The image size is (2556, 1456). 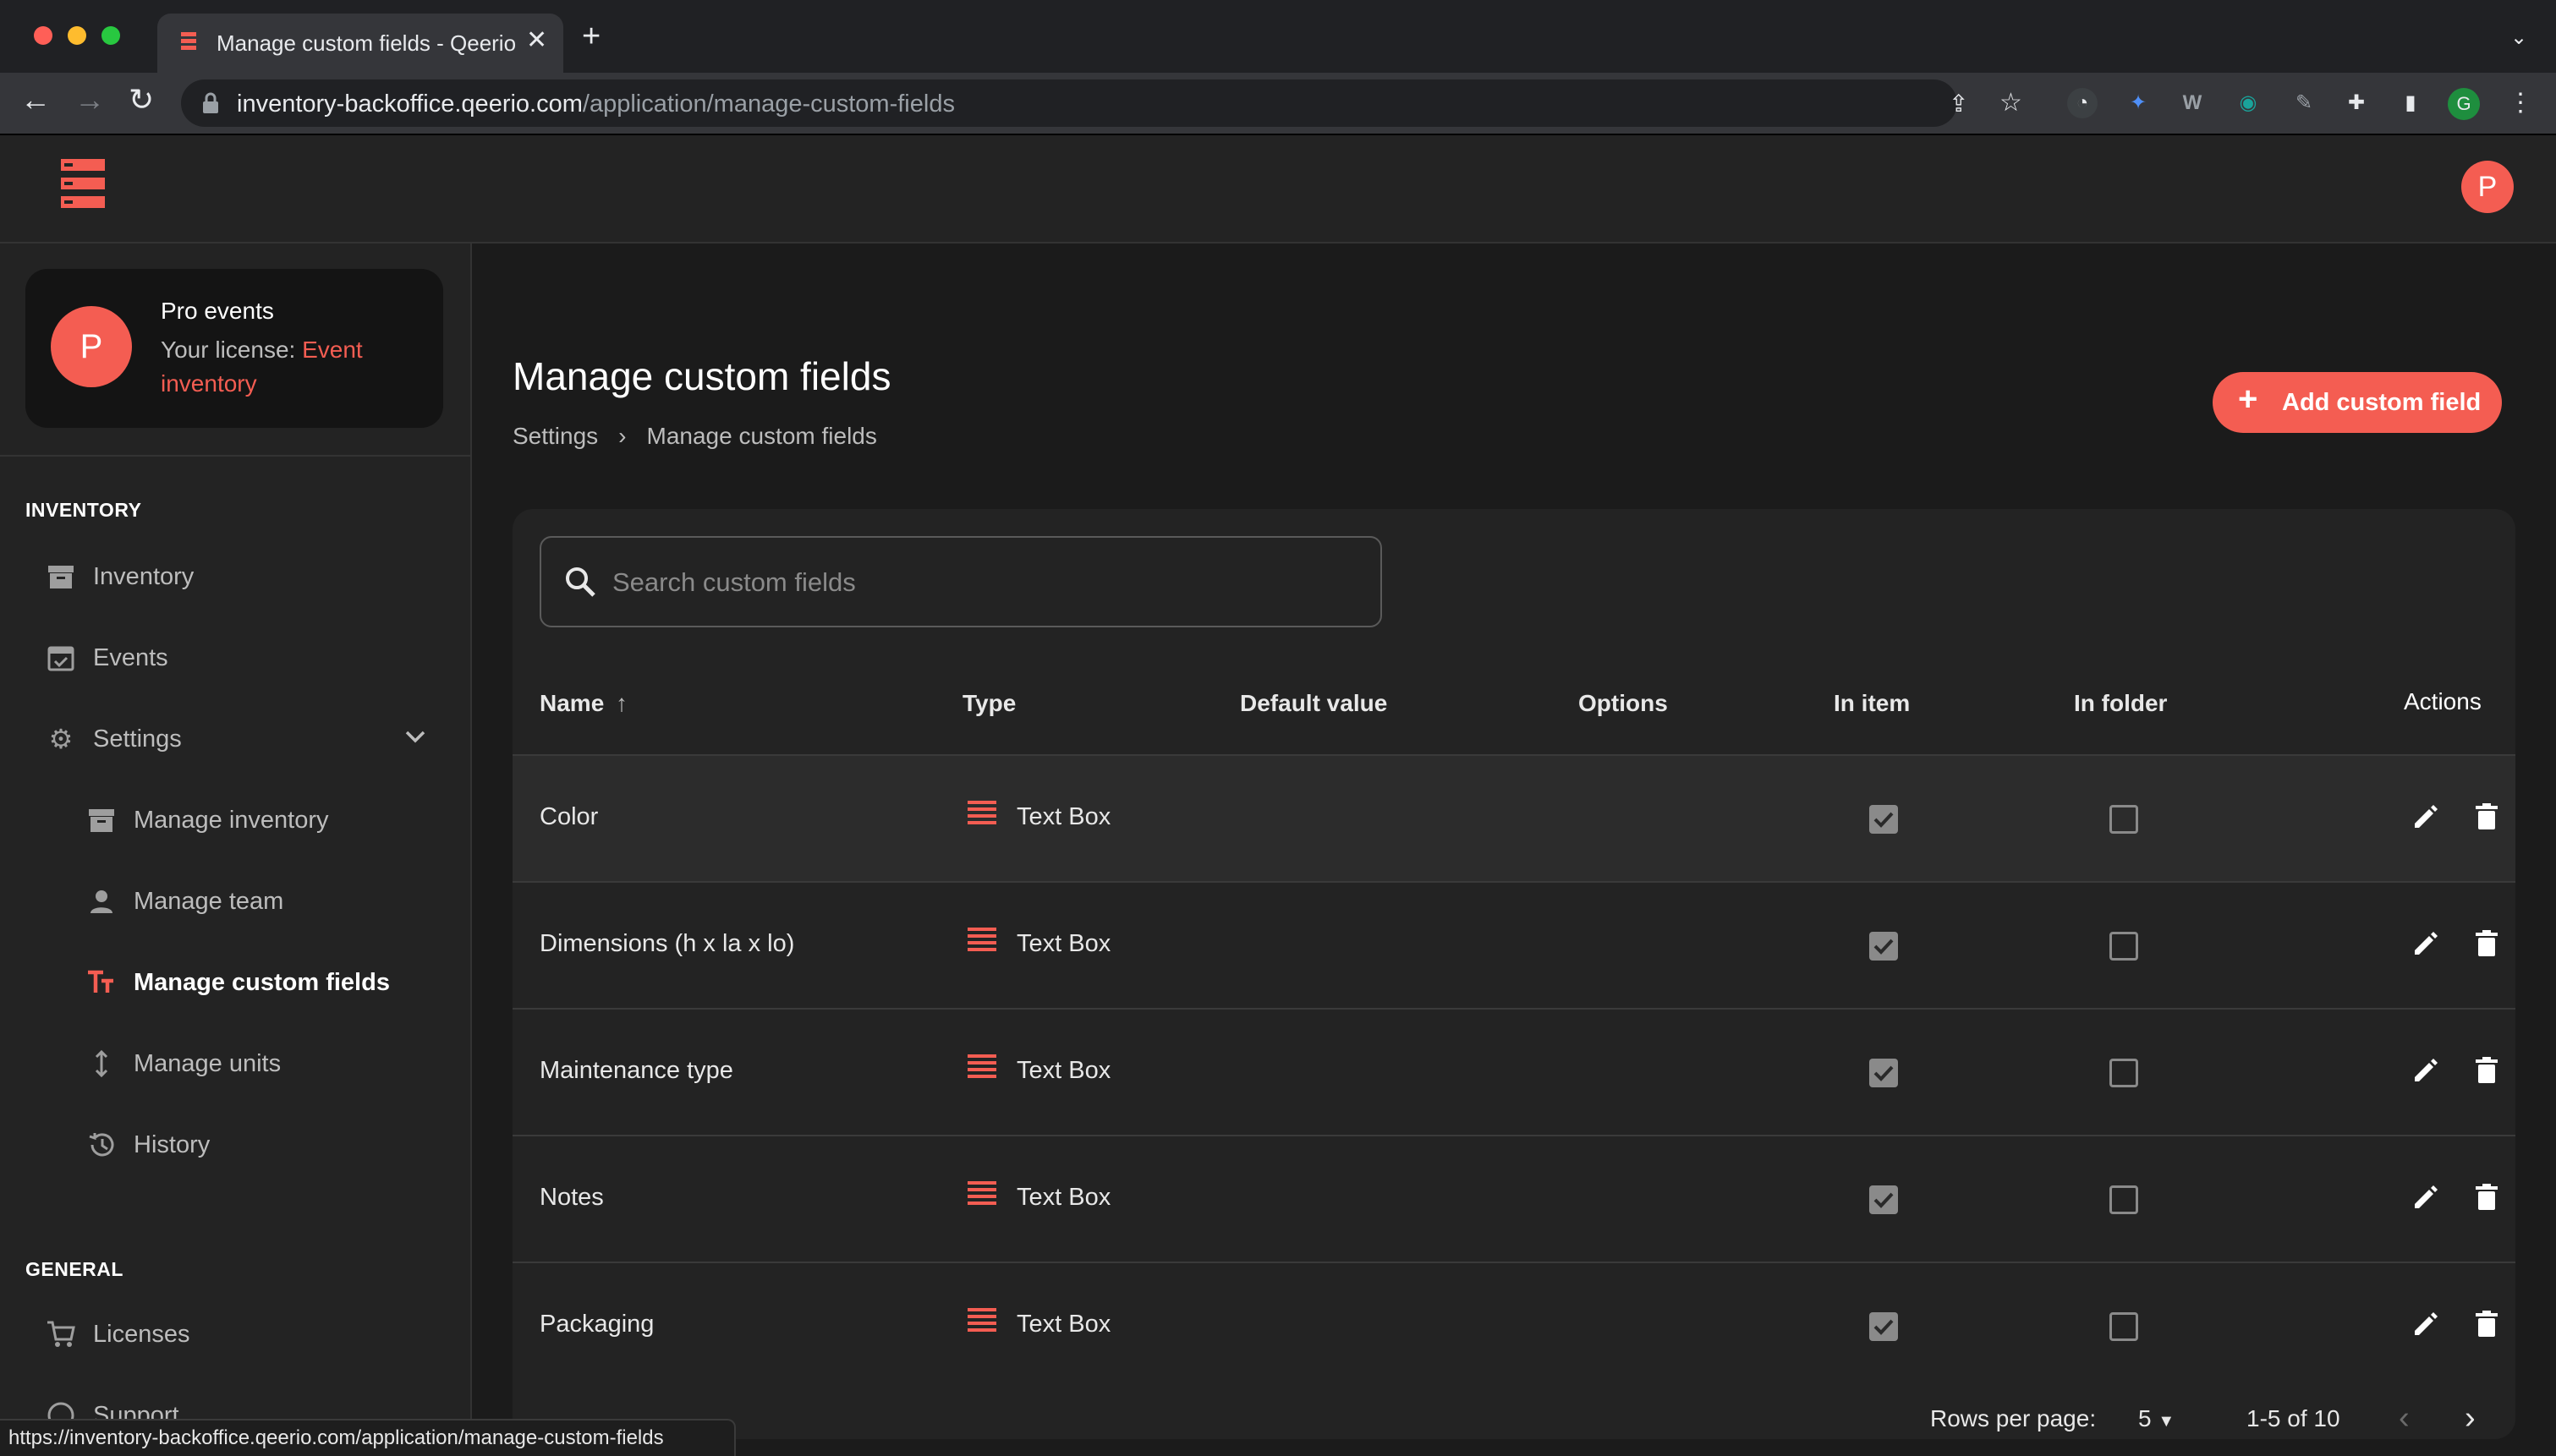 What do you see at coordinates (415, 737) in the screenshot?
I see `chevron-down-icon` at bounding box center [415, 737].